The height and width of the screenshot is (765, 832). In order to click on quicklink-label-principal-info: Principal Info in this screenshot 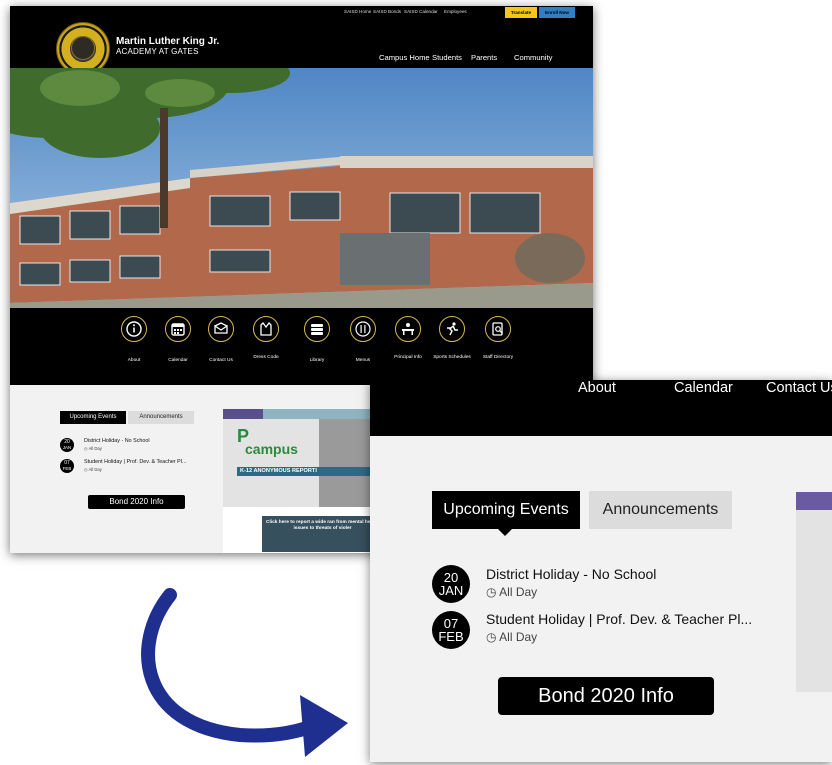, I will do `click(408, 357)`.